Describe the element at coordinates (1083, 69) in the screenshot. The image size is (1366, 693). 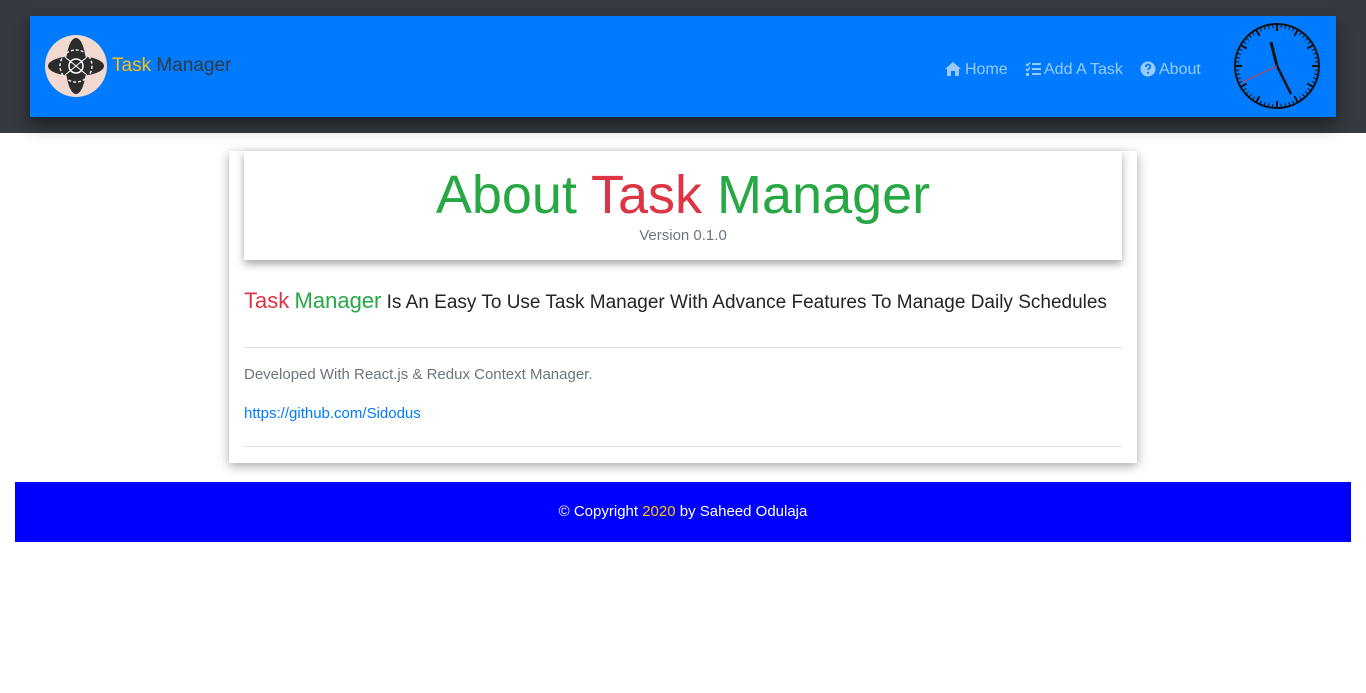
I see `nav-add-task-label: Add A Task` at that location.